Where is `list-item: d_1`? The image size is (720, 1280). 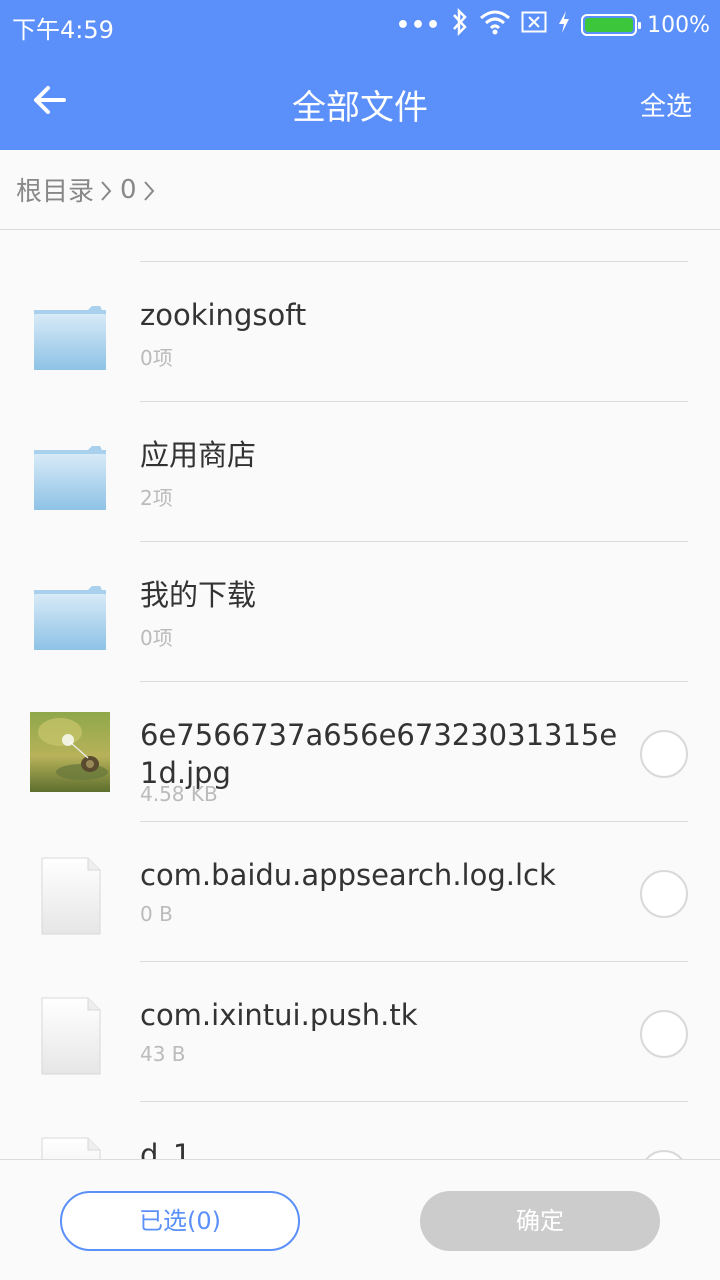
list-item: d_1 is located at coordinates (360, 1130).